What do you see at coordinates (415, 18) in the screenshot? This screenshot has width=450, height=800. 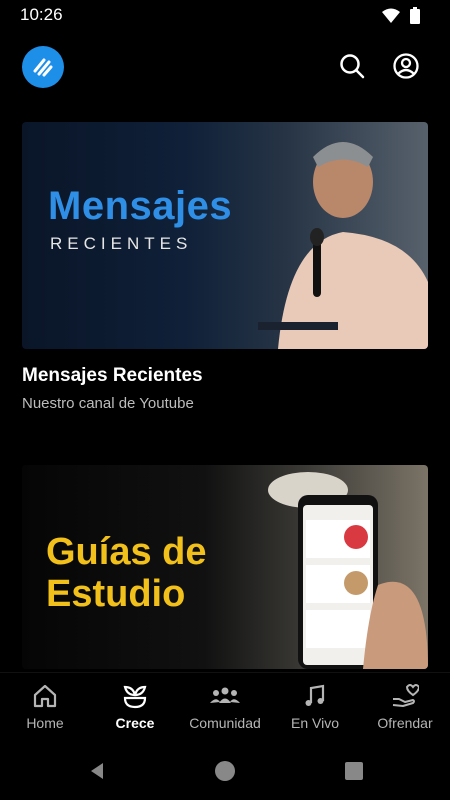 I see `battery-icon` at bounding box center [415, 18].